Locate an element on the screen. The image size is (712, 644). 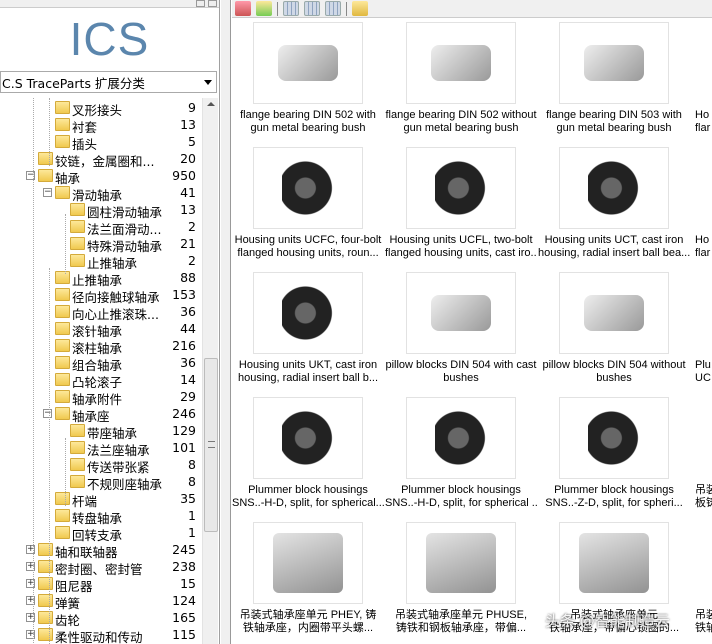
up-folder-icon is located at coordinates (264, 8).